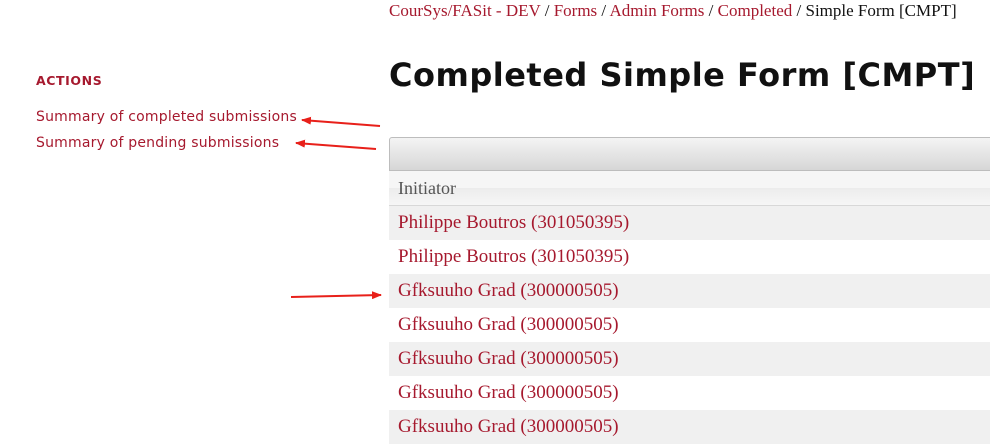 The height and width of the screenshot is (444, 990). Describe the element at coordinates (689, 154) in the screenshot. I see `table-toolbar` at that location.